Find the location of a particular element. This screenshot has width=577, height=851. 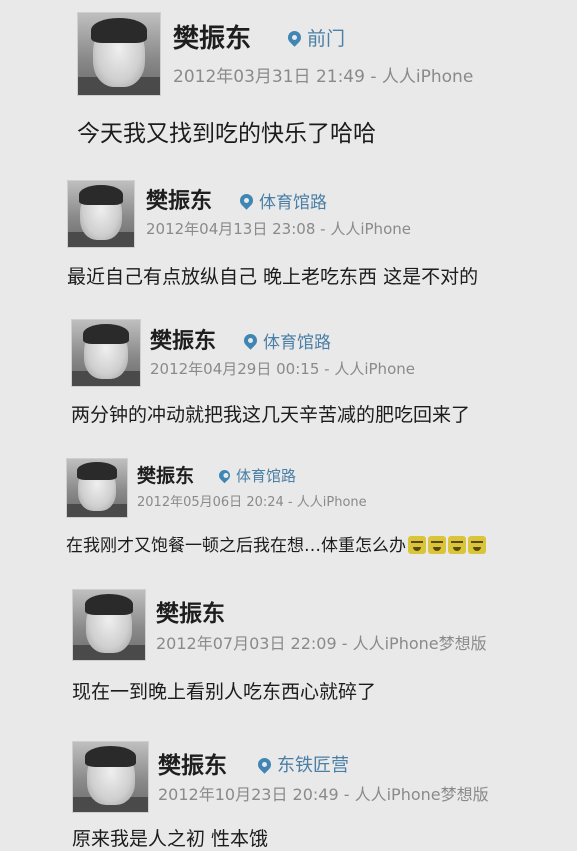

post-meta: 2012年04月13日 23:08 - 人人iPhone is located at coordinates (278, 229).